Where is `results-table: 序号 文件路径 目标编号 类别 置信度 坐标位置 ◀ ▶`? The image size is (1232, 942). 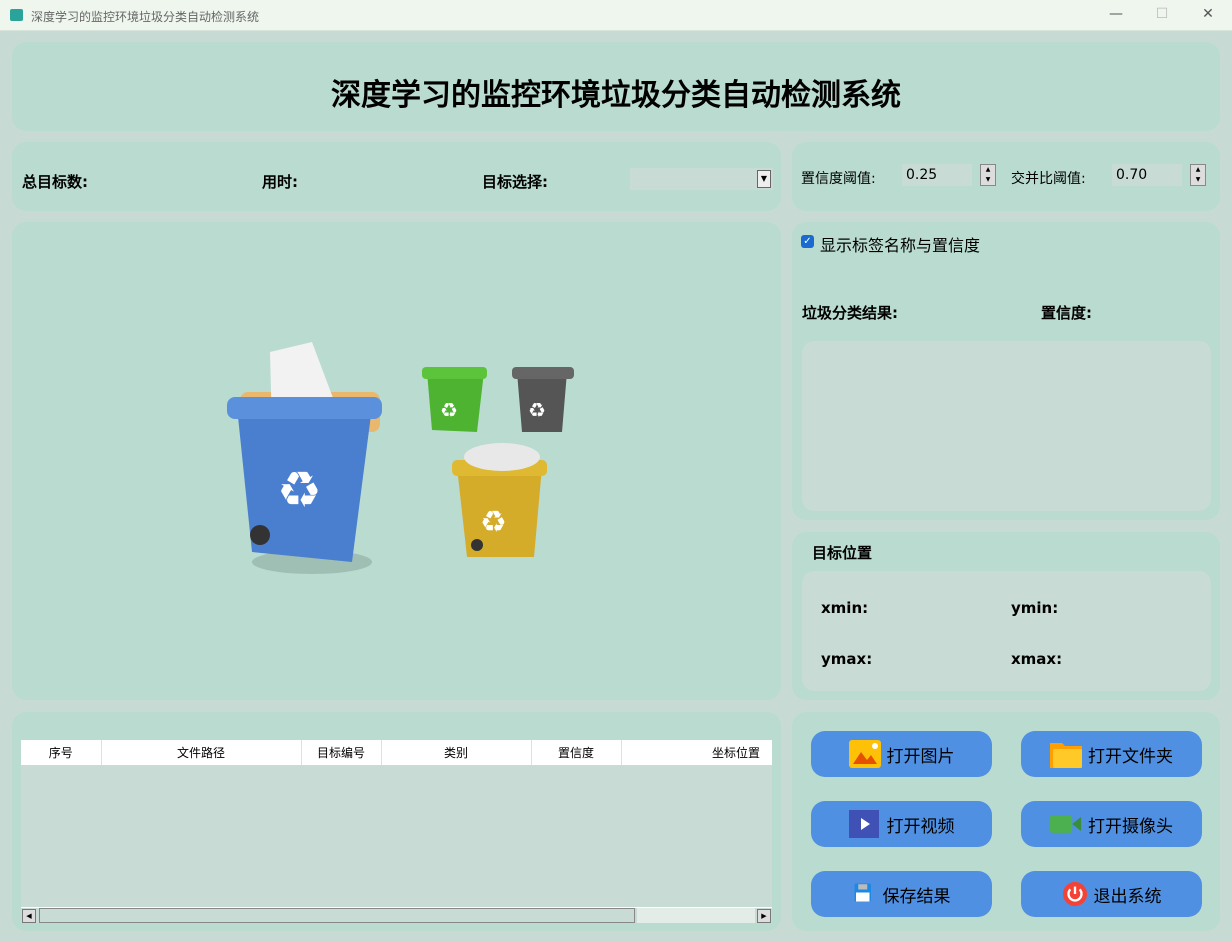 results-table: 序号 文件路径 目标编号 类别 置信度 坐标位置 ◀ ▶ is located at coordinates (396, 831).